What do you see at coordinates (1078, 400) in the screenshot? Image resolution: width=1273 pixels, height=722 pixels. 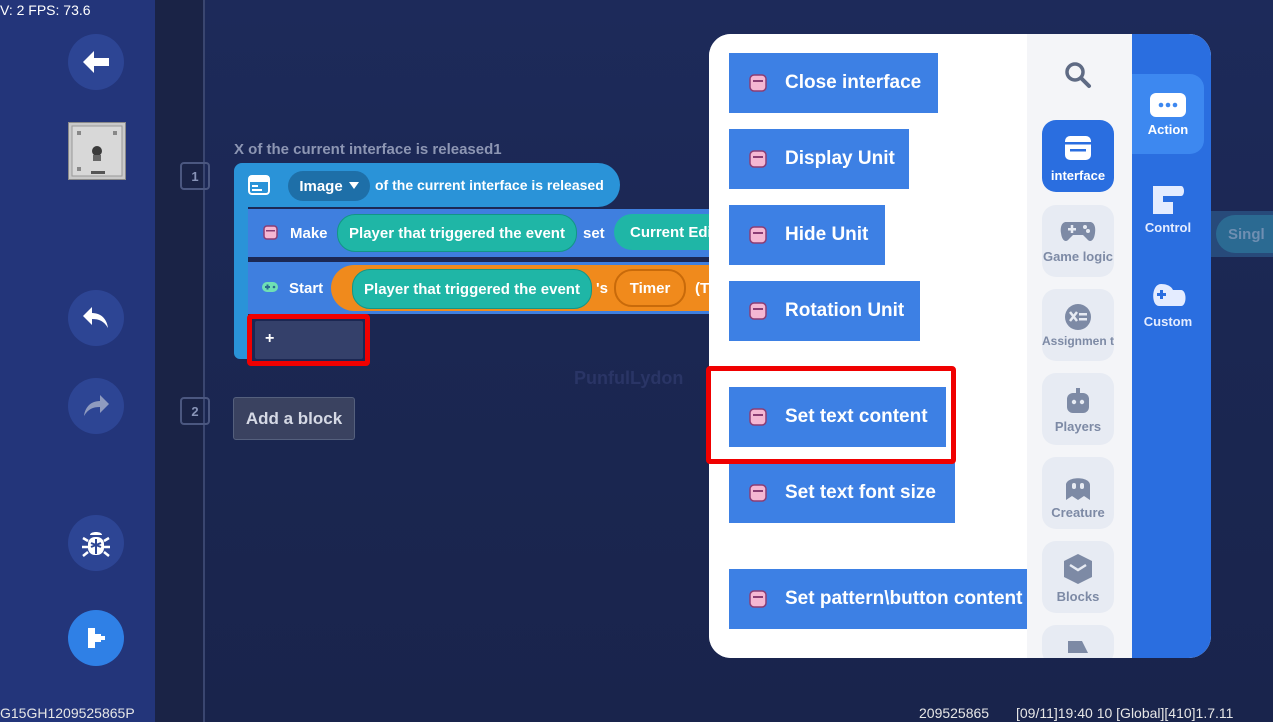 I see `player-icon` at bounding box center [1078, 400].